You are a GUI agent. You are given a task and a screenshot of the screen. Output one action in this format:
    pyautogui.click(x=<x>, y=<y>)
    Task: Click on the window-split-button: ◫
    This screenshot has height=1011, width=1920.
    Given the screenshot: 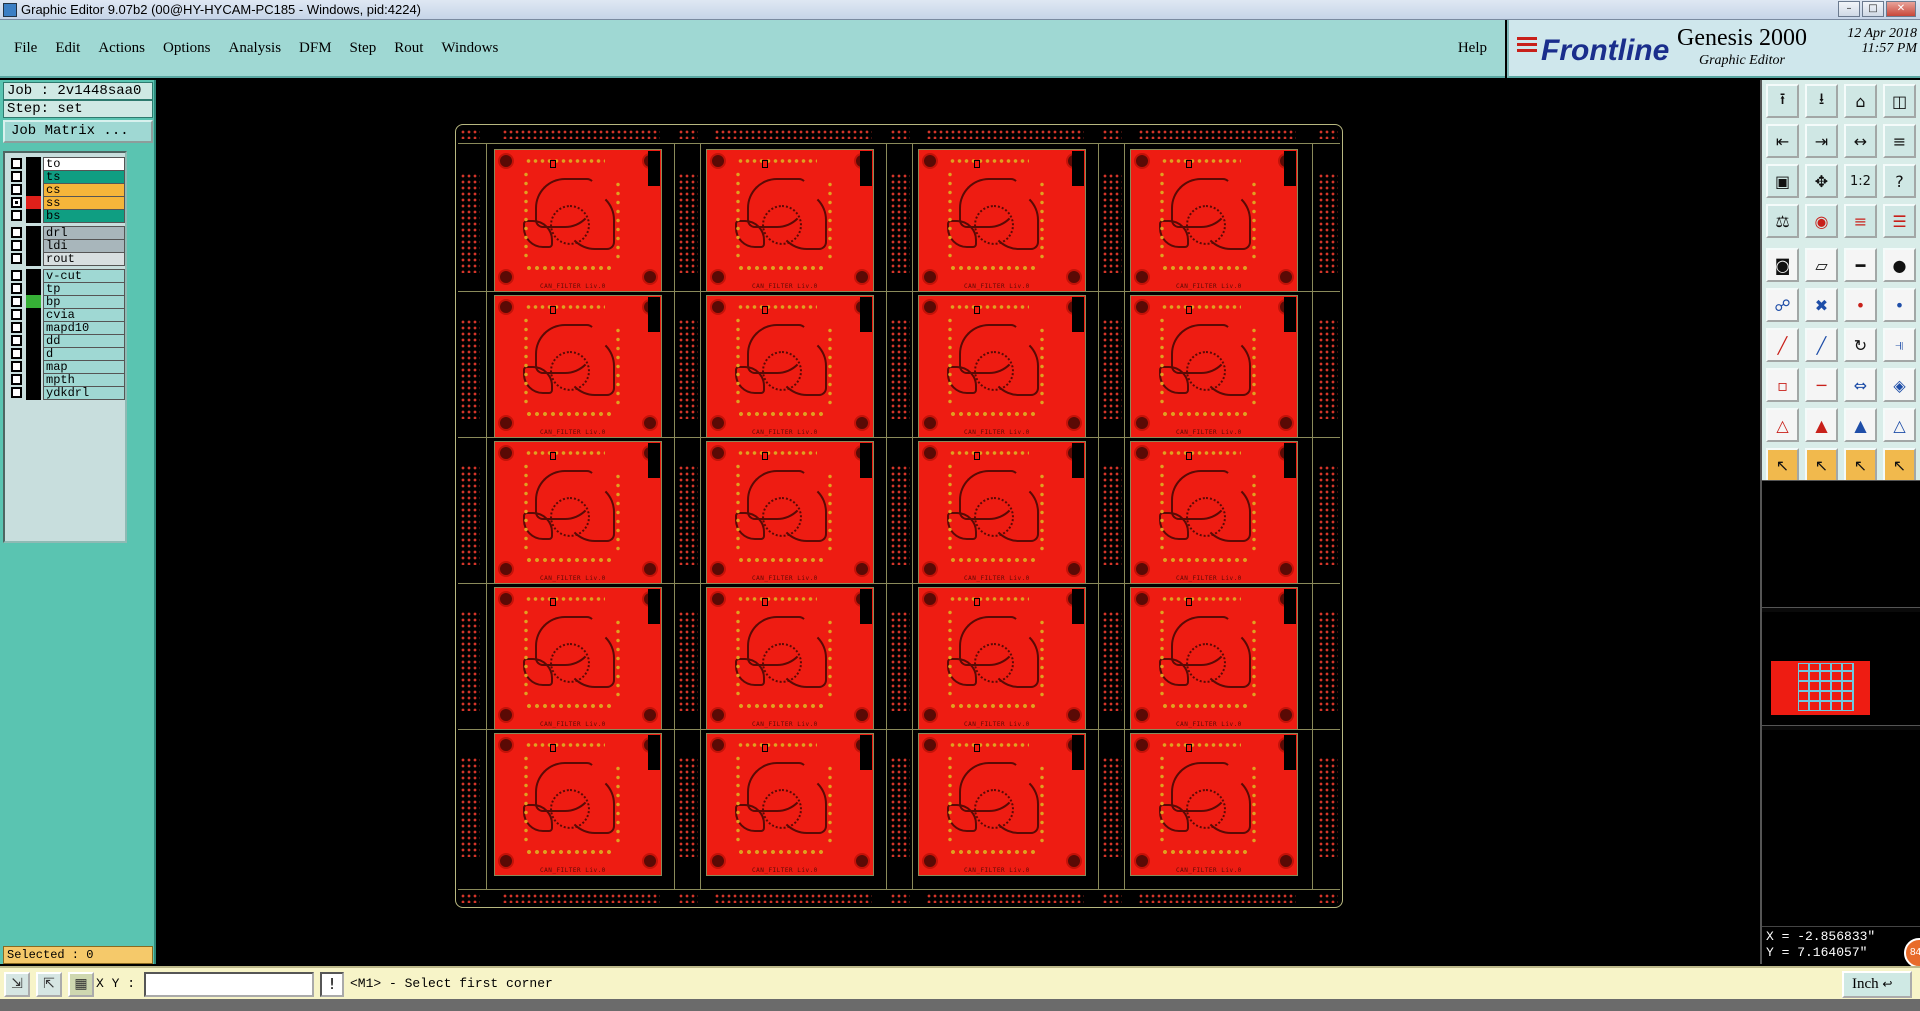 What is the action you would take?
    pyautogui.click(x=1899, y=101)
    